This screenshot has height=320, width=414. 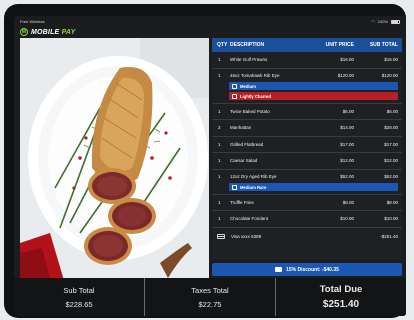 What do you see at coordinates (68, 32) in the screenshot?
I see `brand-name-b: PAY` at bounding box center [68, 32].